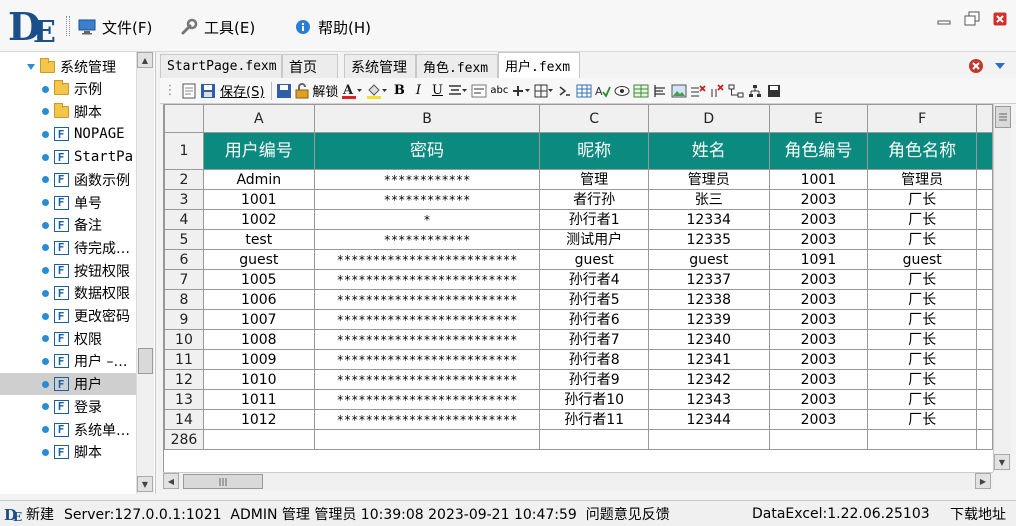 The height and width of the screenshot is (526, 1016). I want to click on grid-vertical-scrollbar: ▼, so click(1002, 288).